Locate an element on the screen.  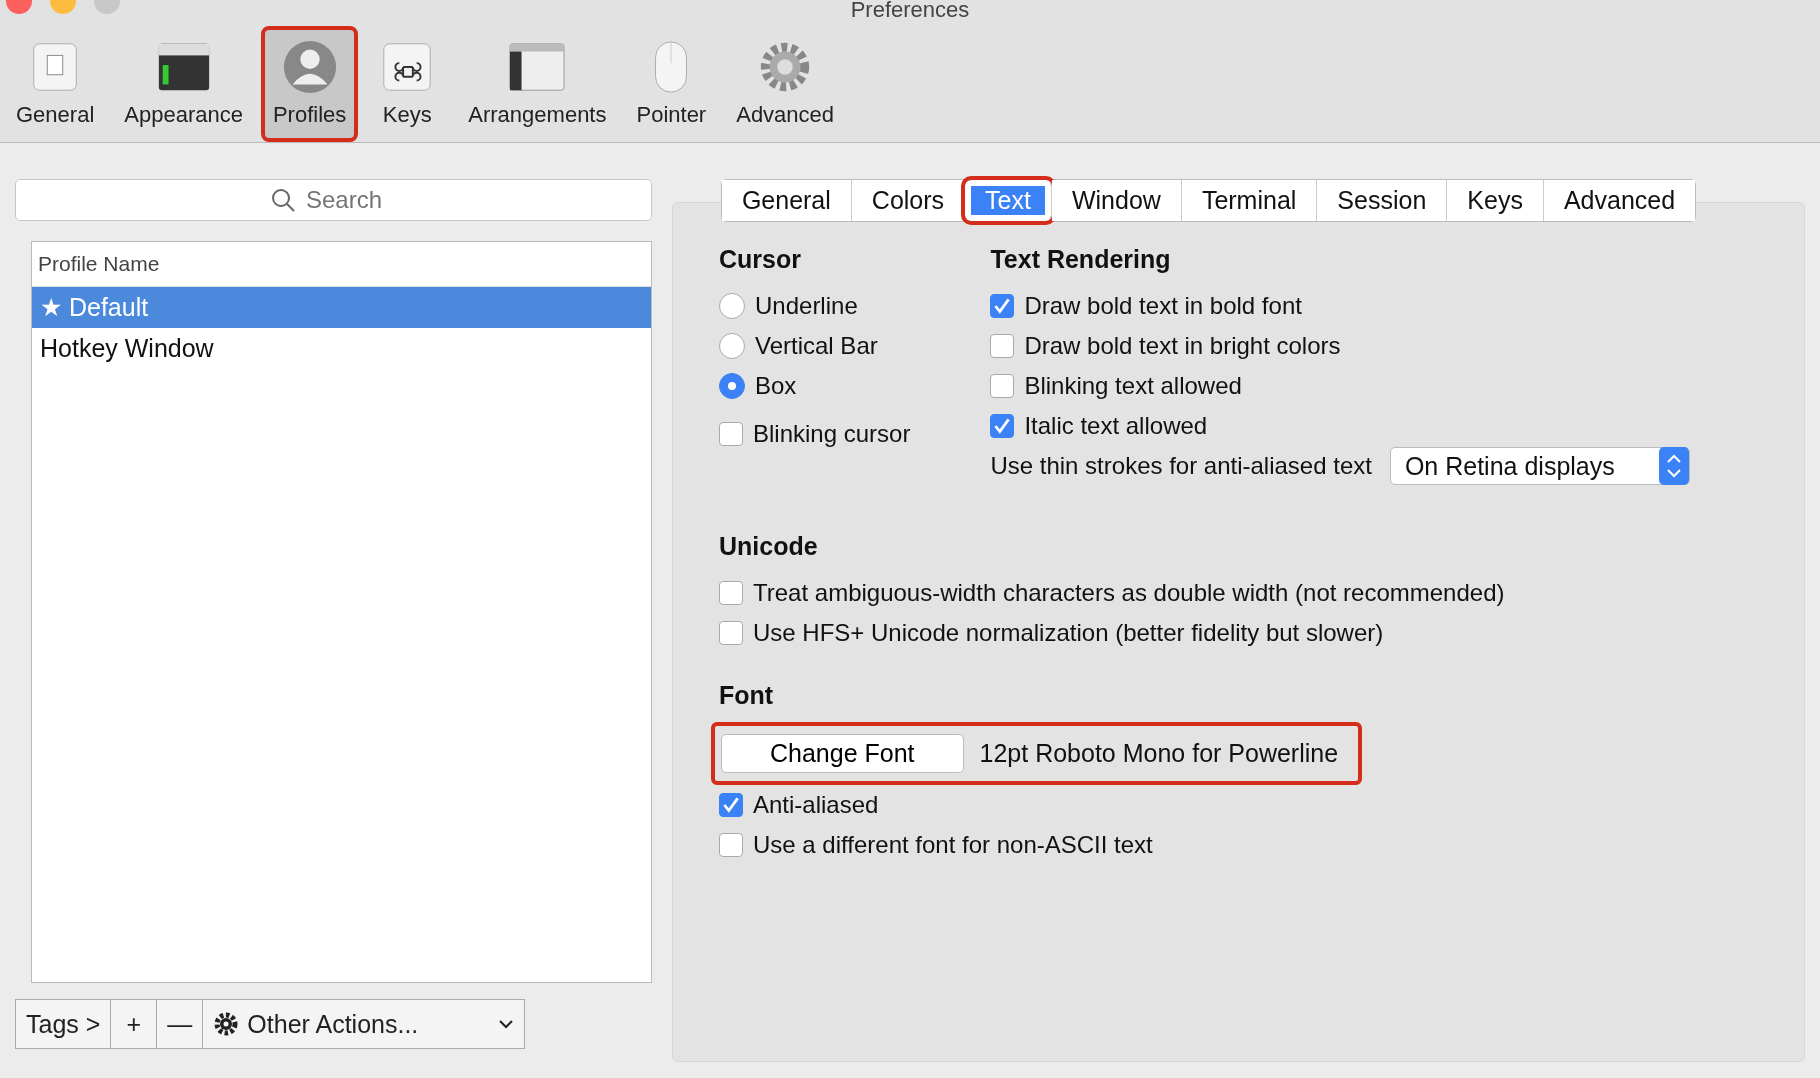
profile-row: Hotkey Window is located at coordinates (341, 348).